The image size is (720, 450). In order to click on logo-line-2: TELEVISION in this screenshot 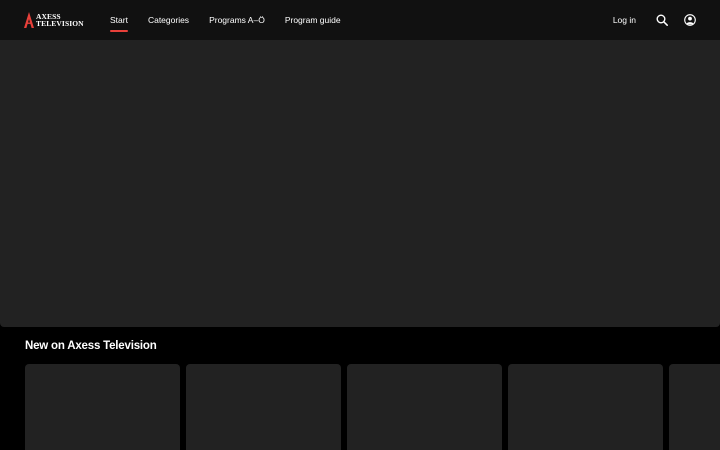, I will do `click(60, 23)`.